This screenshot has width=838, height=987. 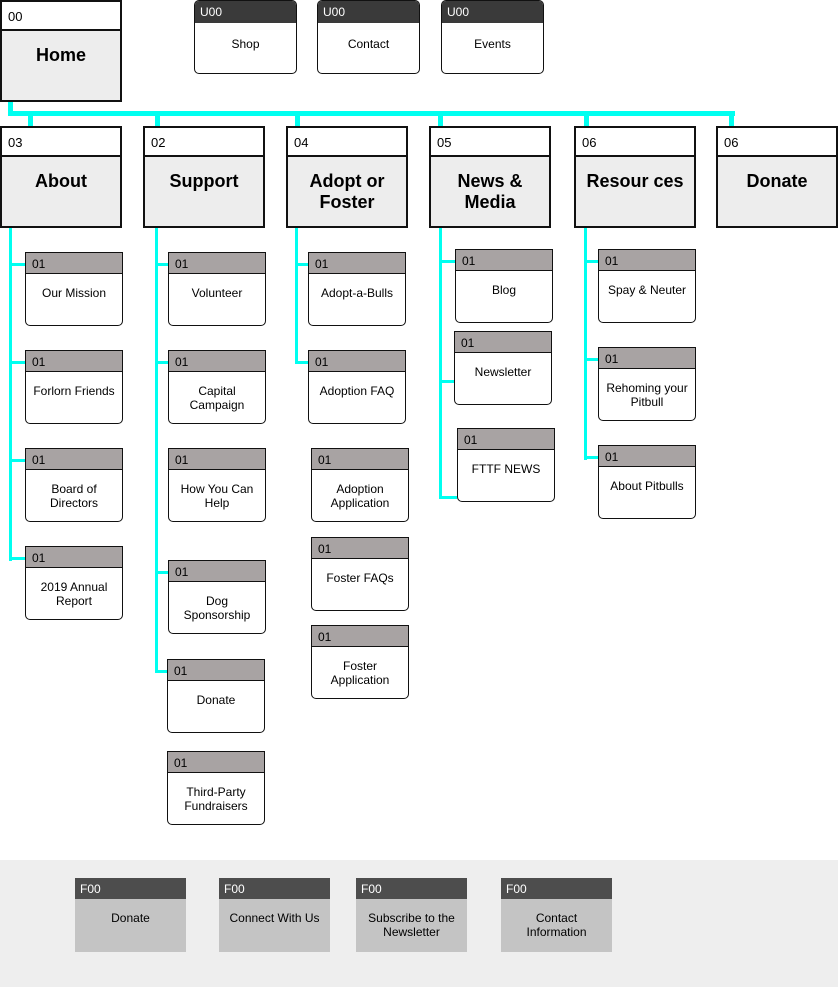 I want to click on page-node: 01 How You Can Help, so click(x=217, y=485).